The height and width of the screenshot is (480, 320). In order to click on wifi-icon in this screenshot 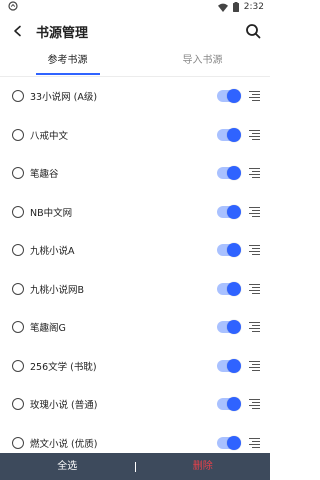, I will do `click(222, 7)`.